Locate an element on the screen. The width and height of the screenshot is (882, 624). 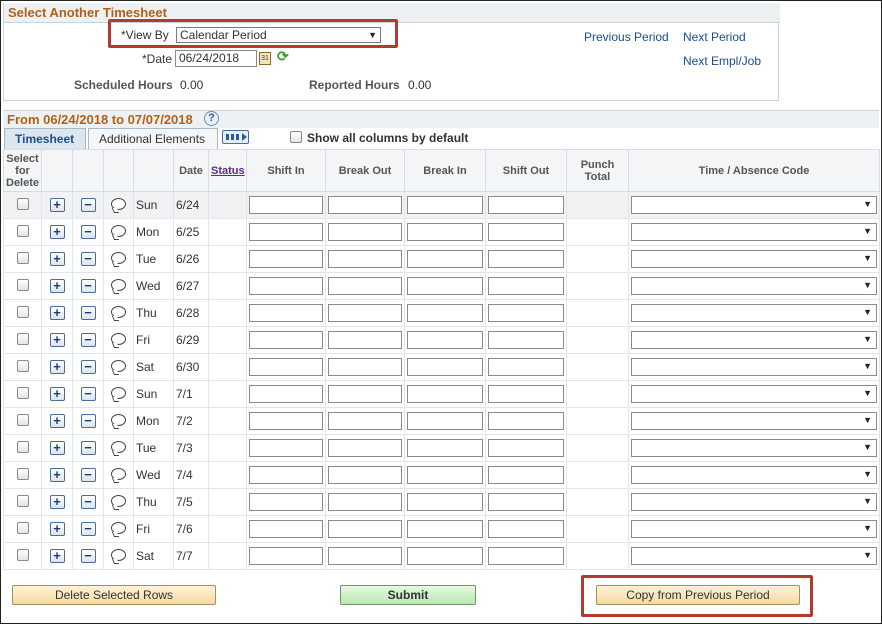
grid-columns-icon is located at coordinates (235, 137).